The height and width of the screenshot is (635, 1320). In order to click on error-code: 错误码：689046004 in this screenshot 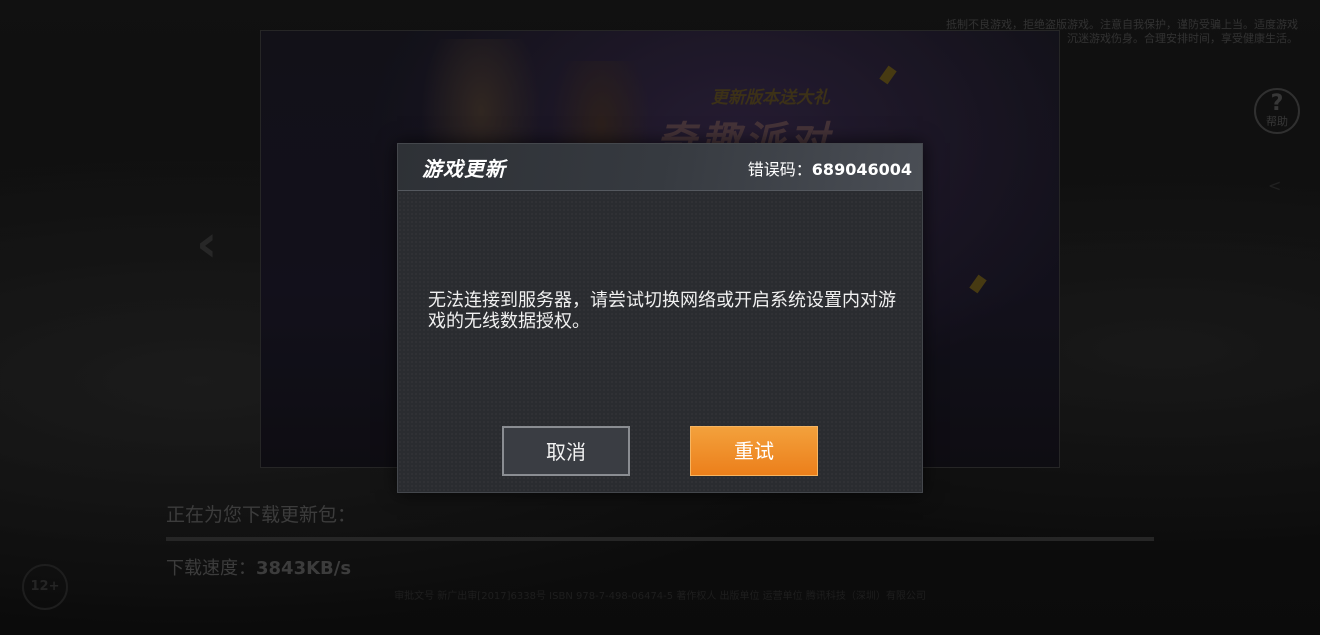, I will do `click(830, 168)`.